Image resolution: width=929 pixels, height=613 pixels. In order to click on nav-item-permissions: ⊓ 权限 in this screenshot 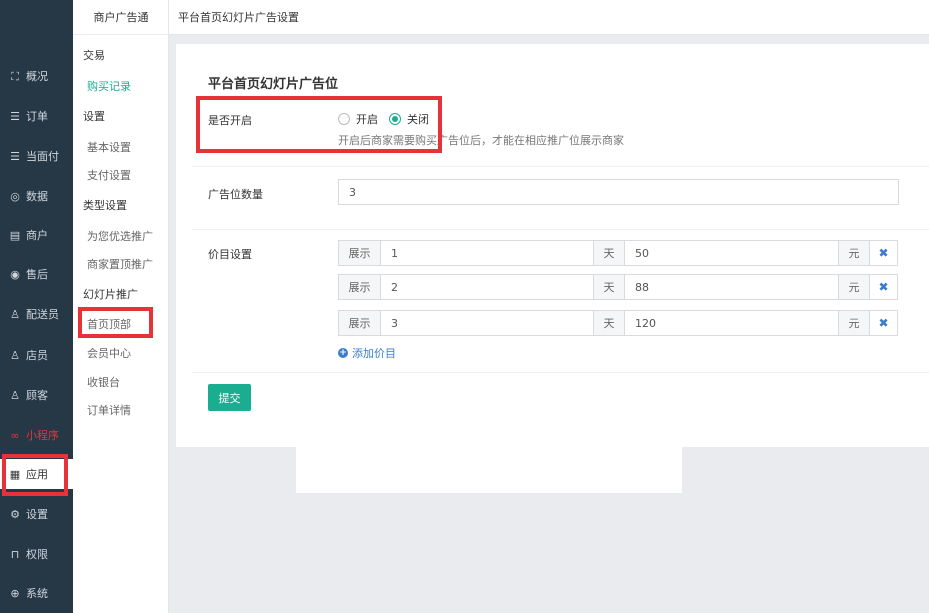, I will do `click(36, 554)`.